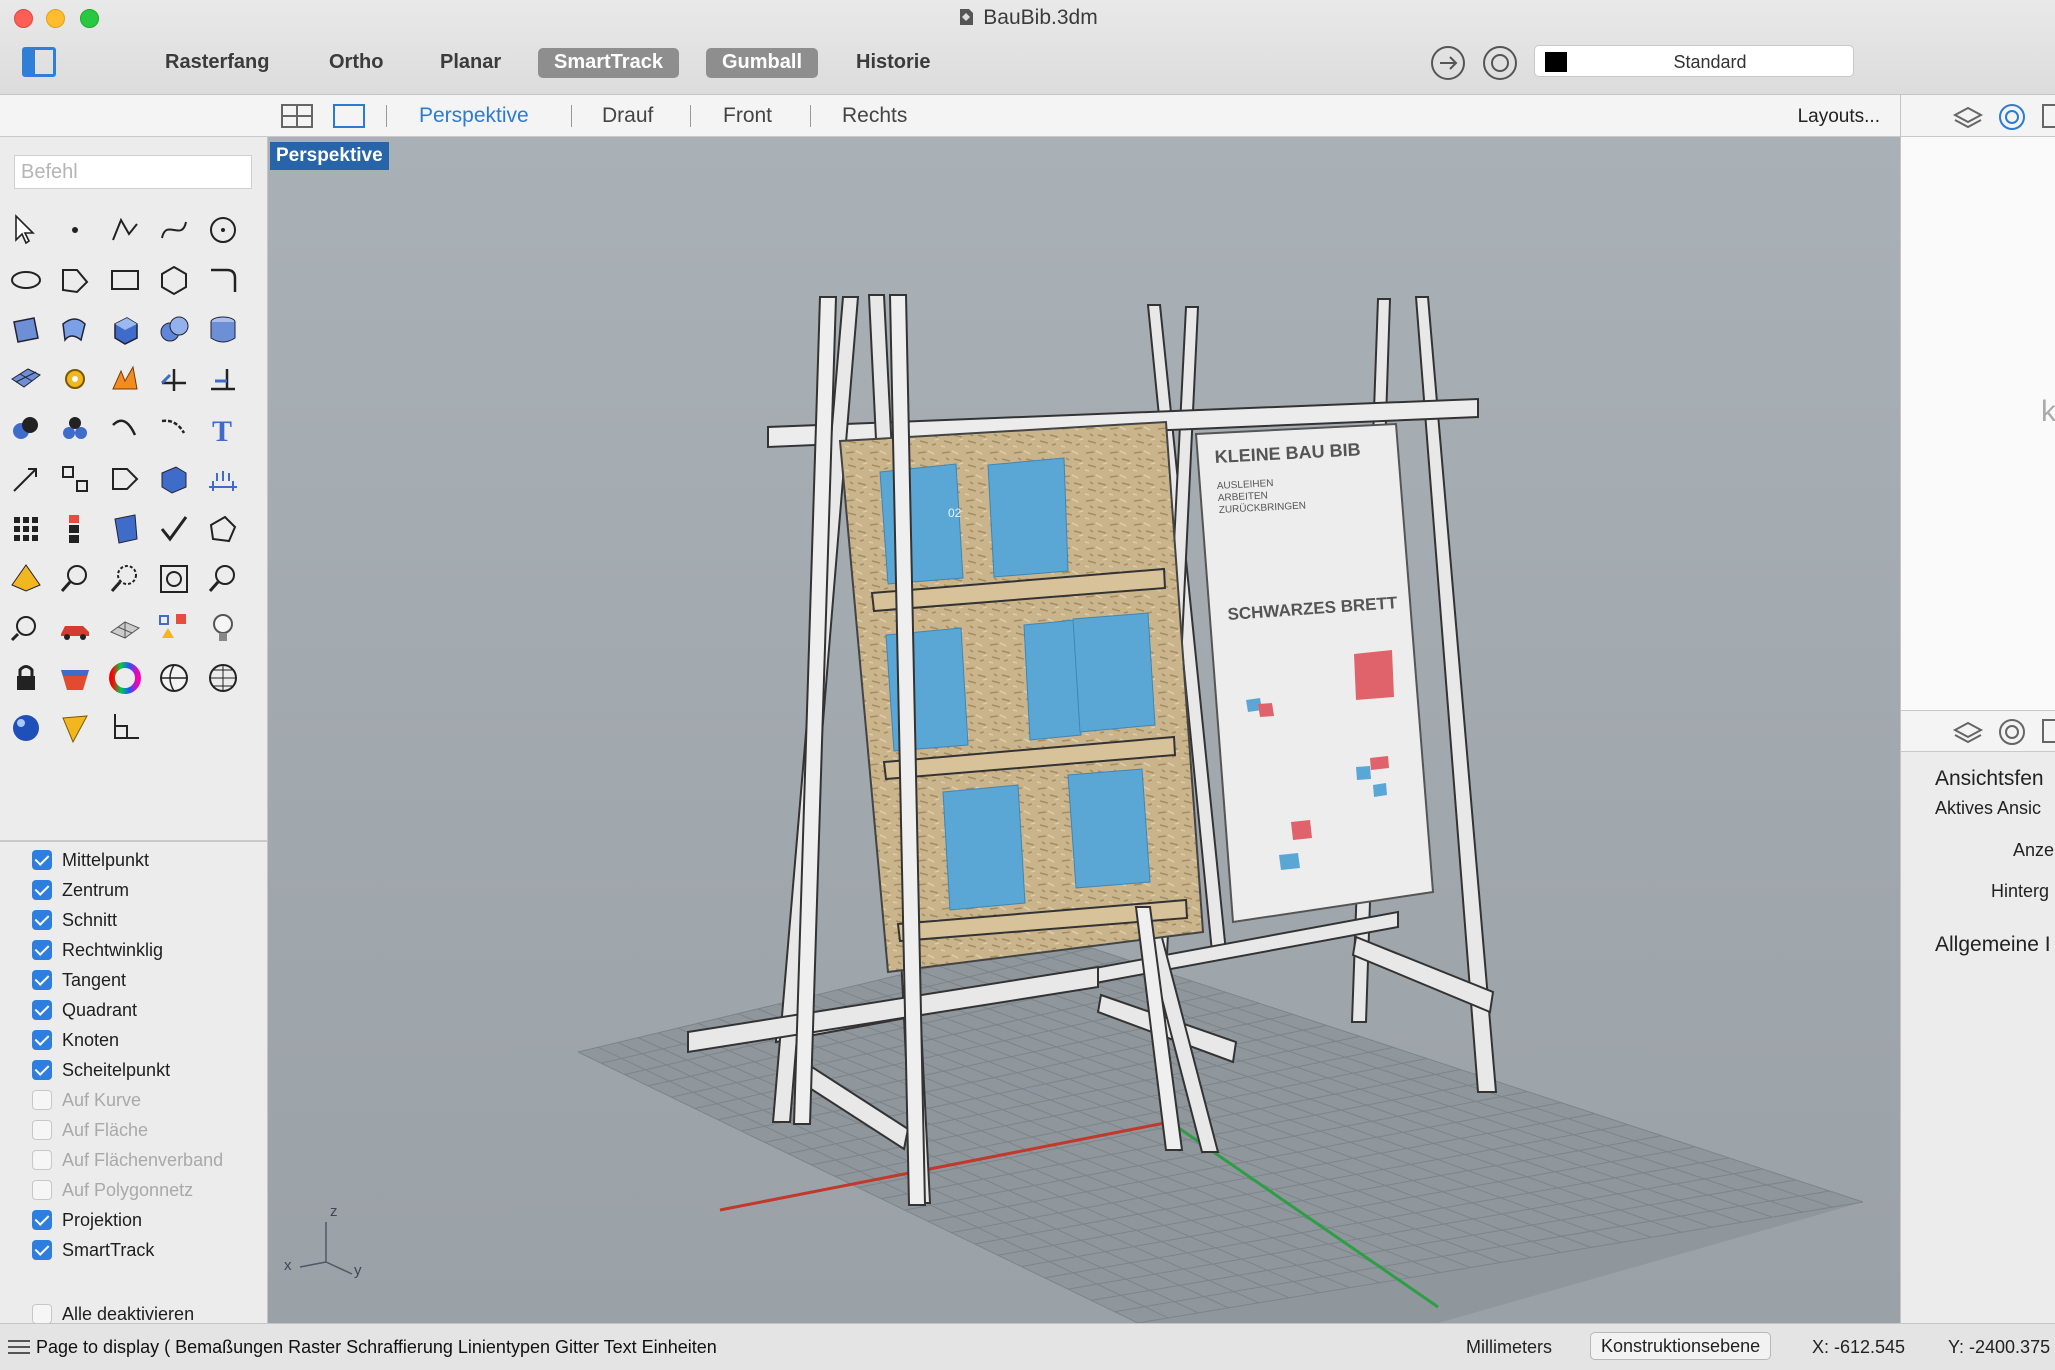 Image resolution: width=2055 pixels, height=1370 pixels. Describe the element at coordinates (223, 429) in the screenshot. I see `text-icon: T` at that location.